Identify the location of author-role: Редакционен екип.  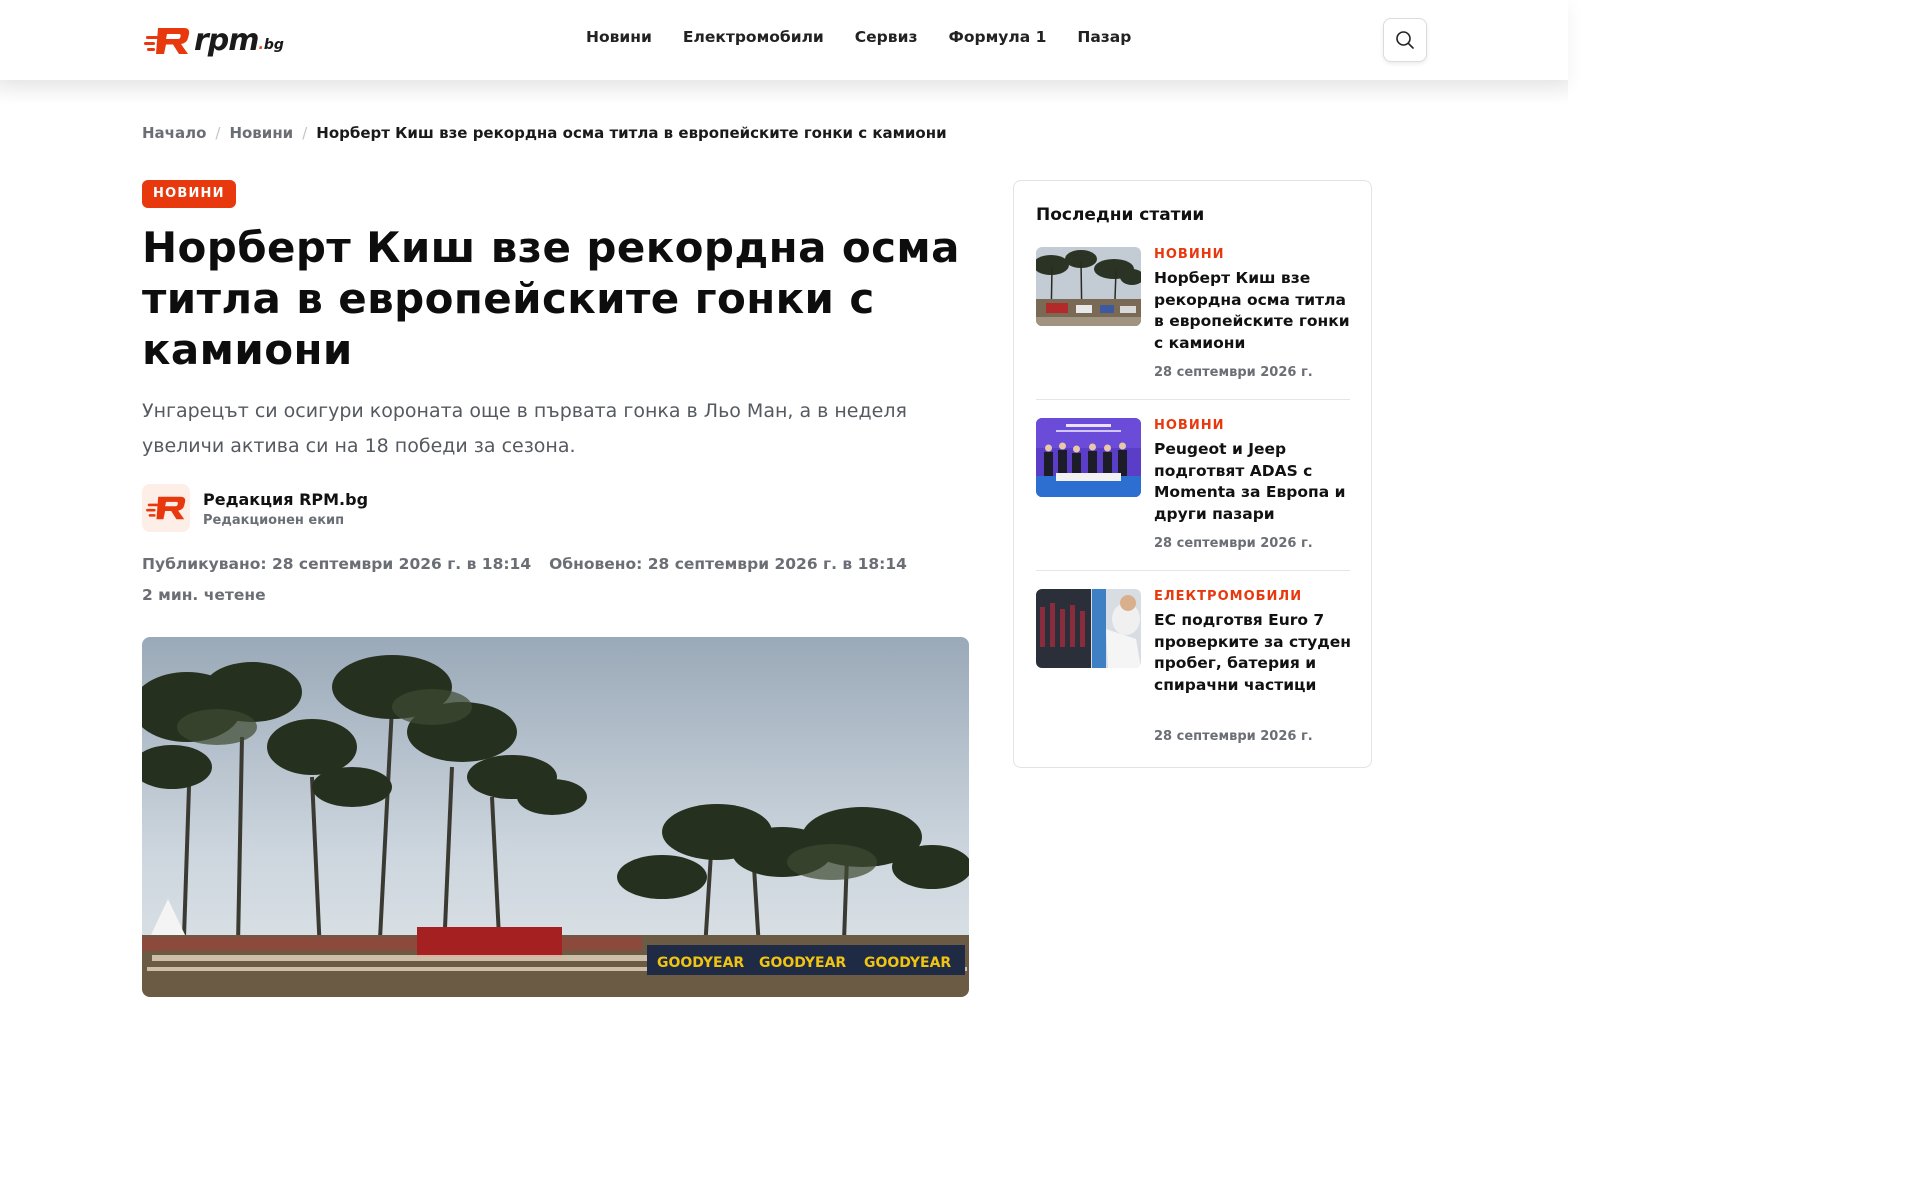
(274, 520).